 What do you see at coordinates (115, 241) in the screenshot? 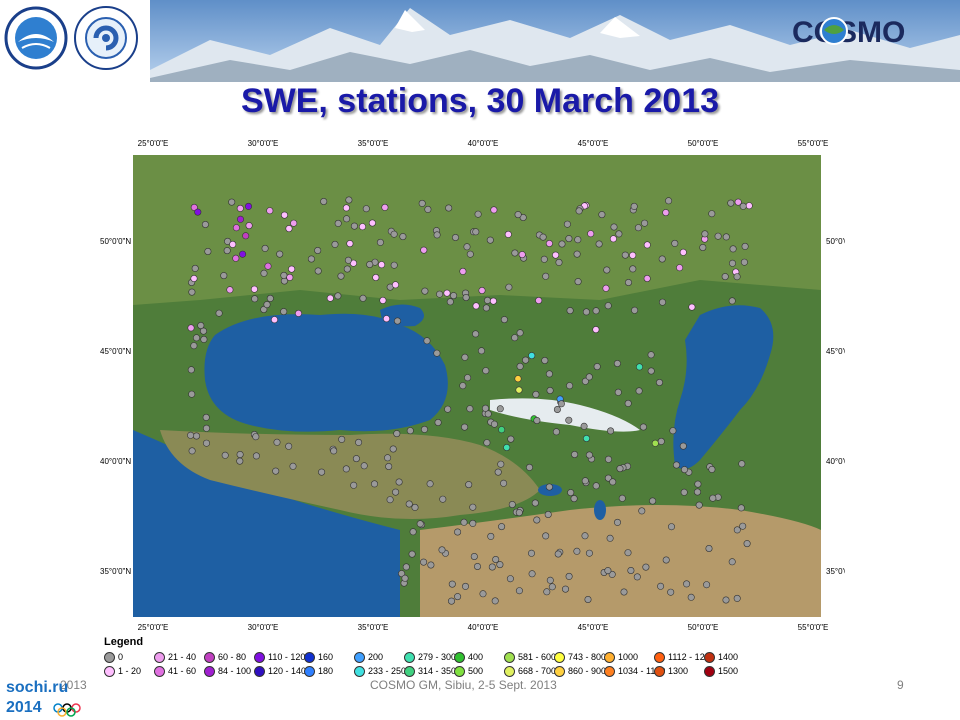
I see `lat-label-left: 50°0'0"N` at bounding box center [115, 241].